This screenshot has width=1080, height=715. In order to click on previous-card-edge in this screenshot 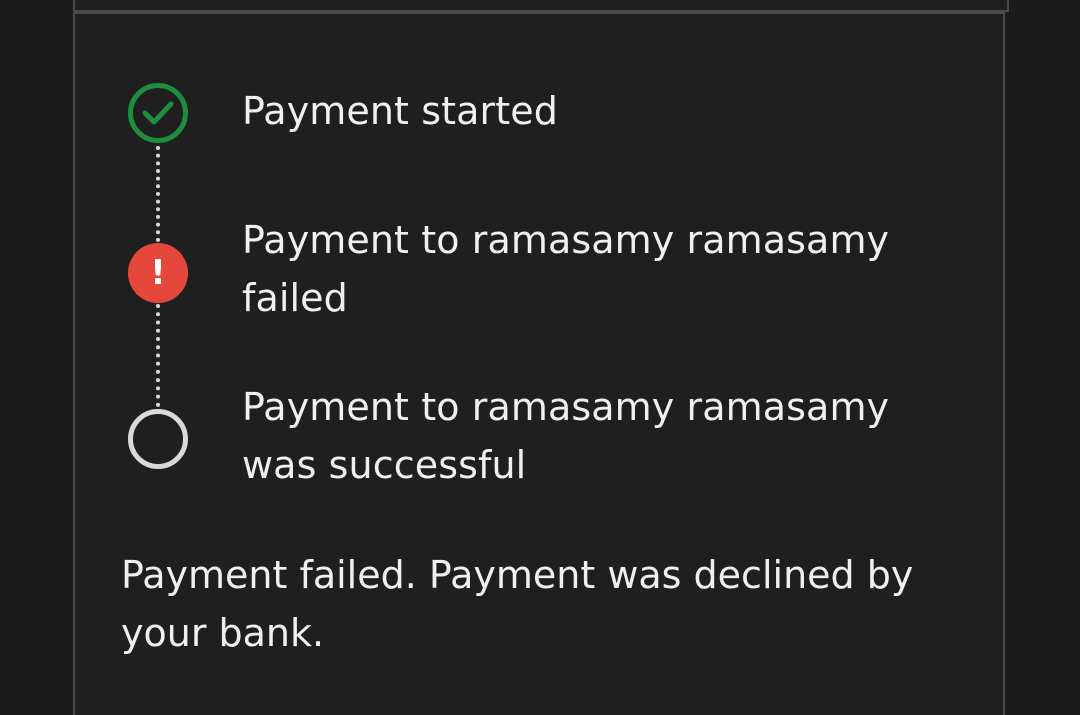, I will do `click(541, 6)`.